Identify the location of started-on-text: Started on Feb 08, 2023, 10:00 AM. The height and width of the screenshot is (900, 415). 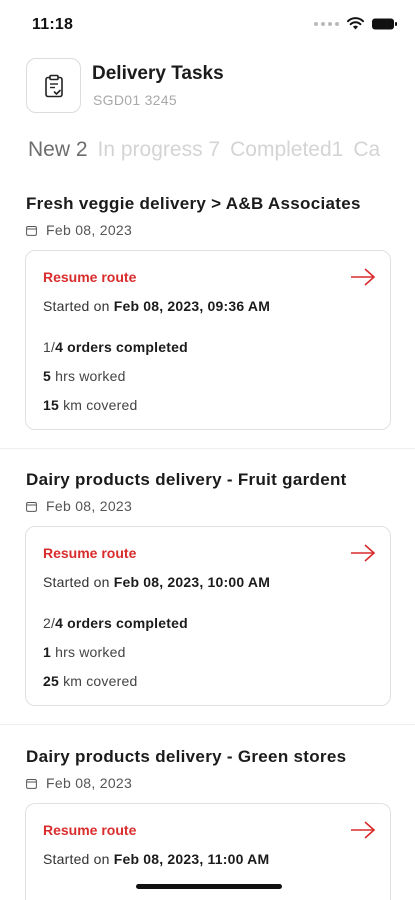
(157, 582).